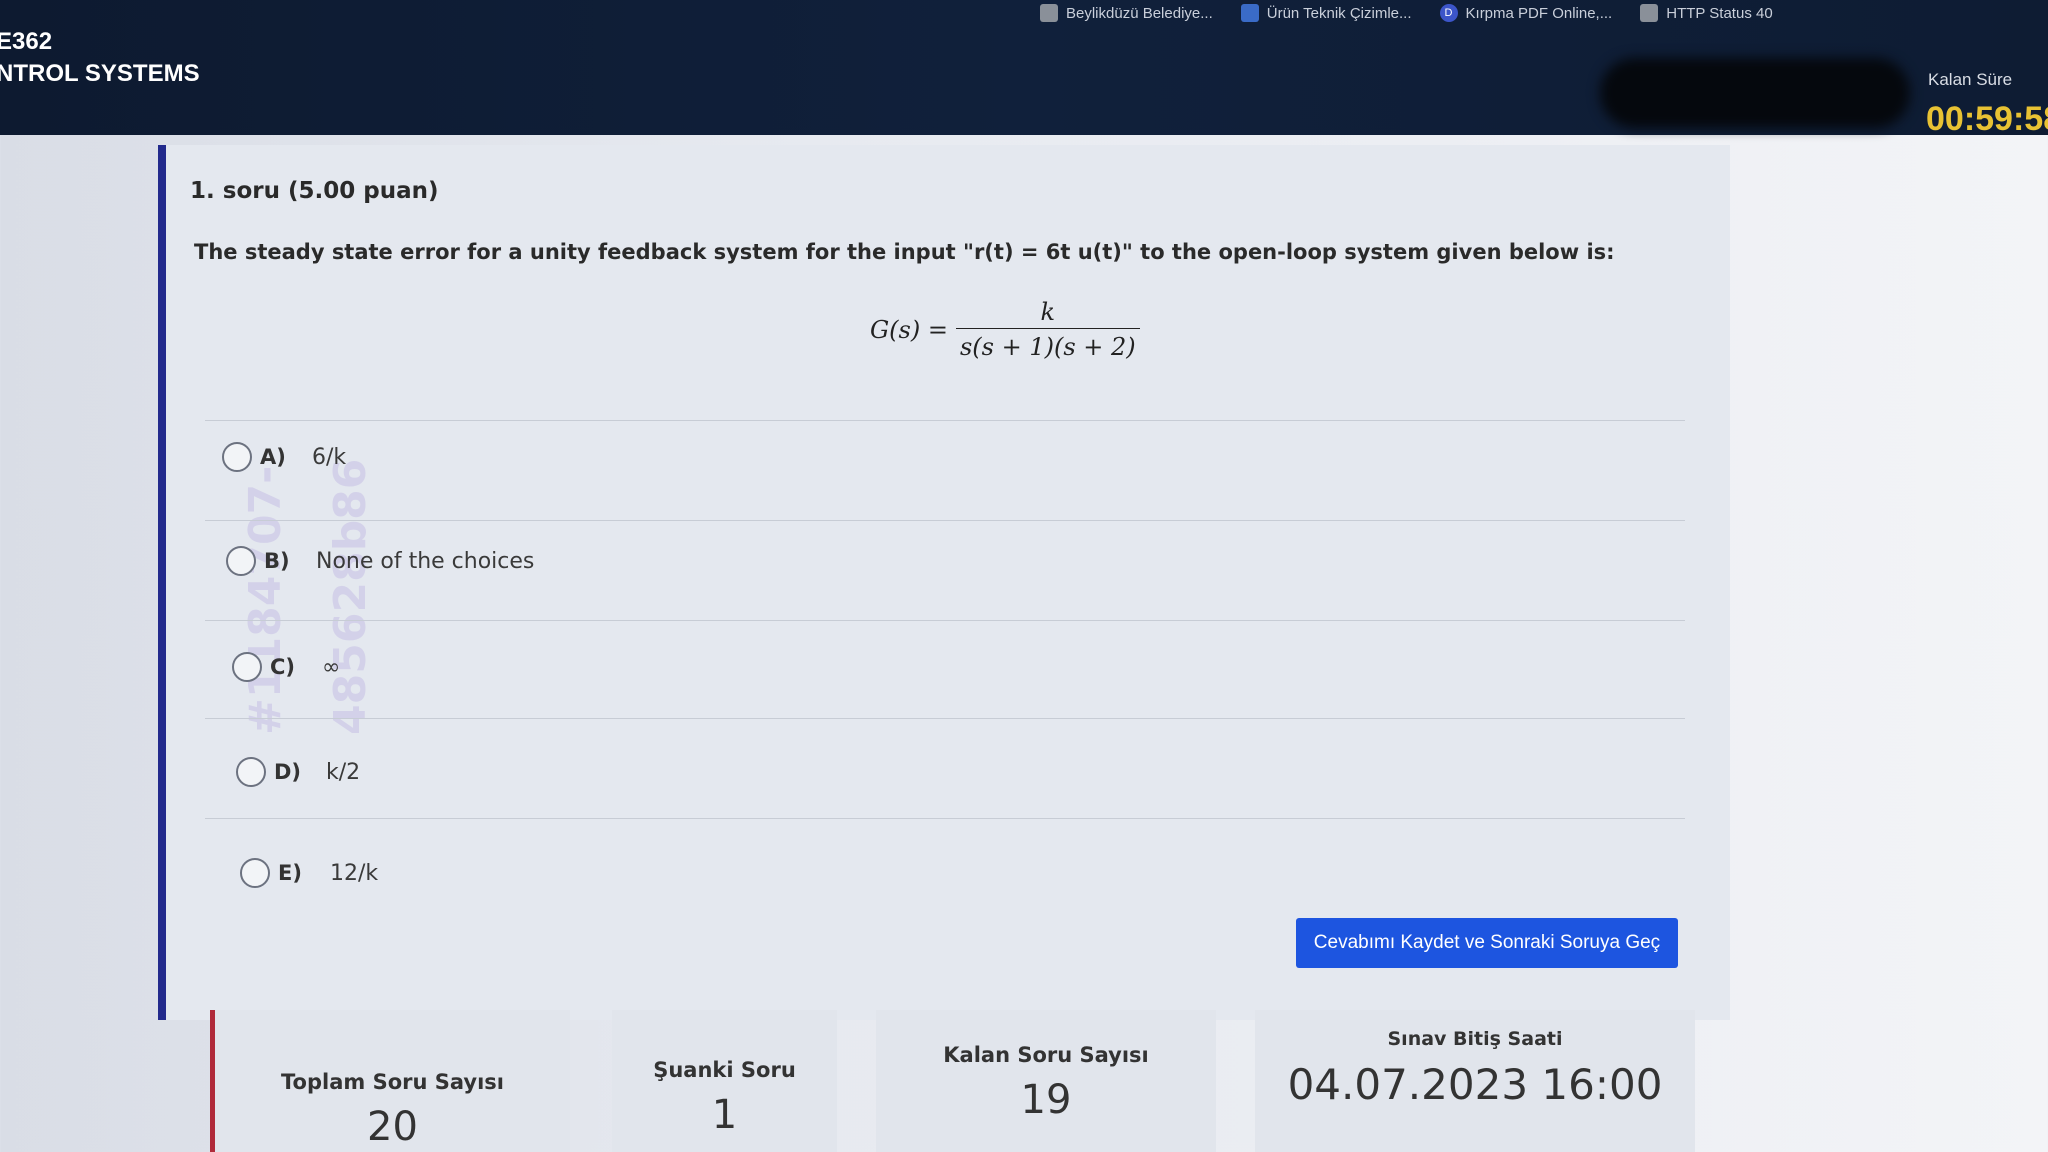  Describe the element at coordinates (1719, 13) in the screenshot. I see `bookmark-label: HTTP Status 40` at that location.